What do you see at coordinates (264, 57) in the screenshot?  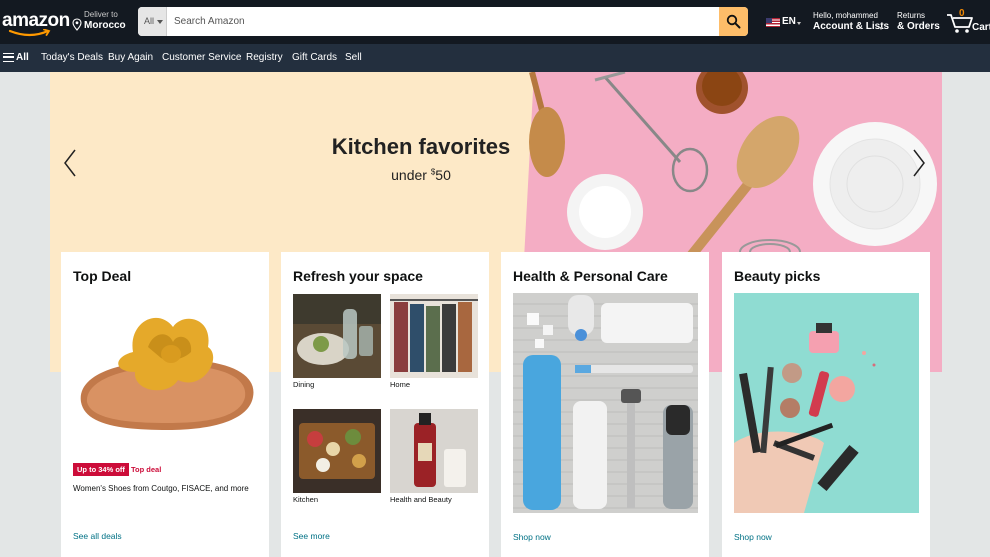 I see `nav-registry: Registry` at bounding box center [264, 57].